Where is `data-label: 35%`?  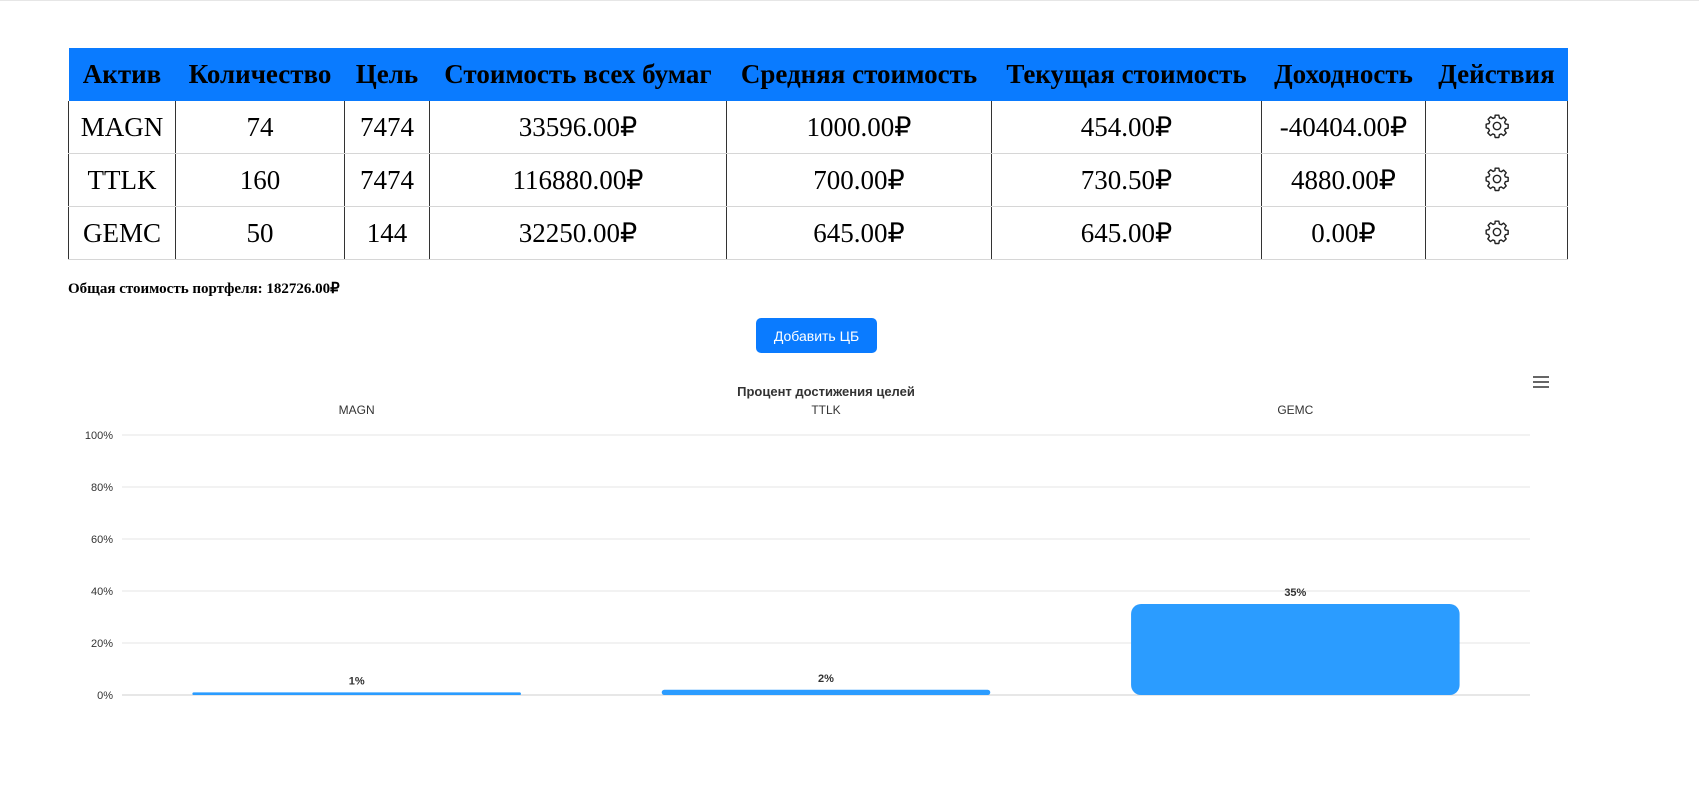 data-label: 35% is located at coordinates (1295, 593).